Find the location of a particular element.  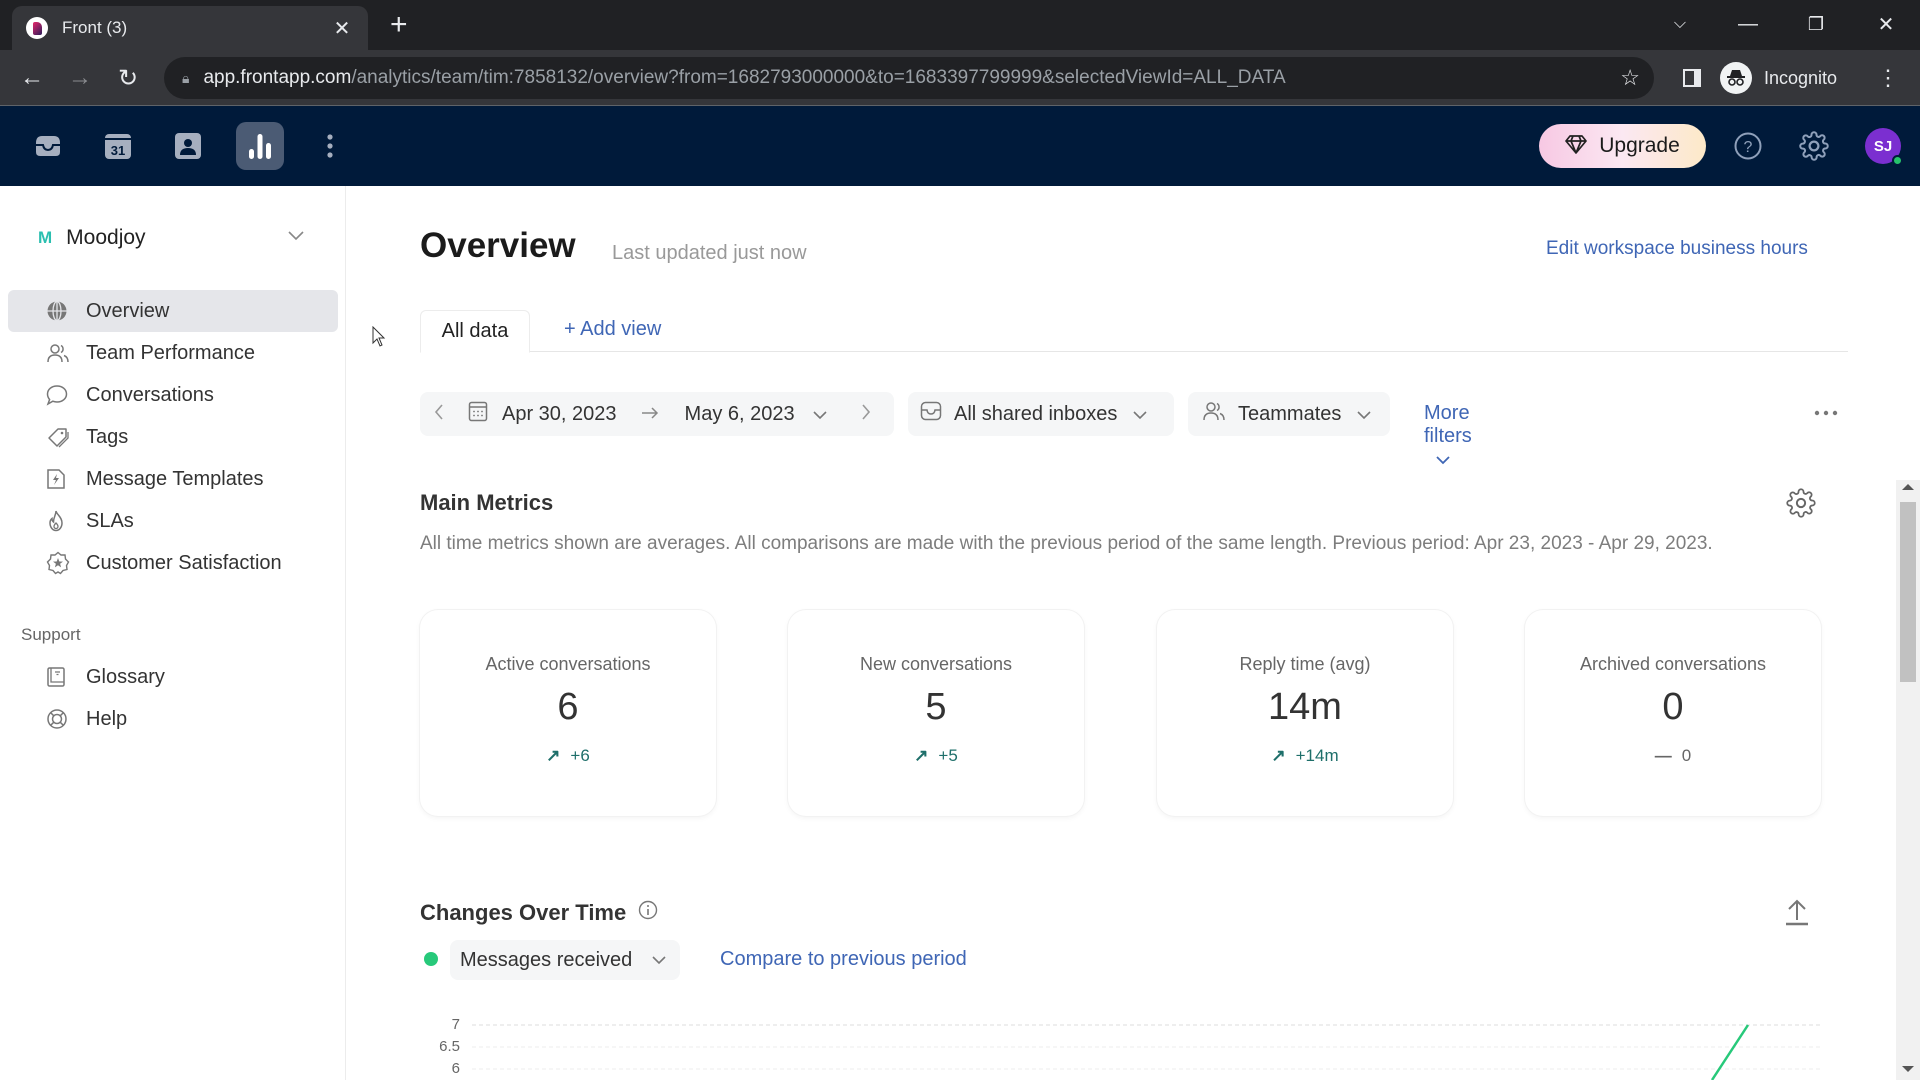

more-apps-icon is located at coordinates (330, 146).